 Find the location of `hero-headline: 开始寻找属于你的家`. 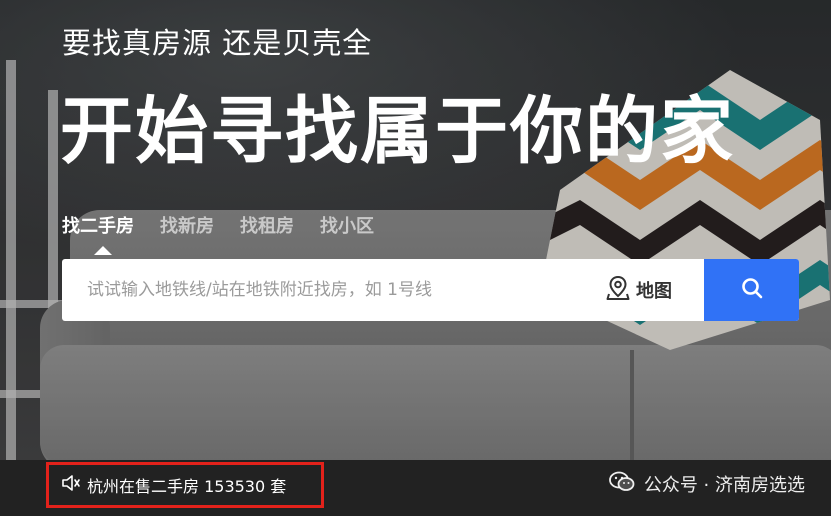

hero-headline: 开始寻找属于你的家 is located at coordinates (397, 131).